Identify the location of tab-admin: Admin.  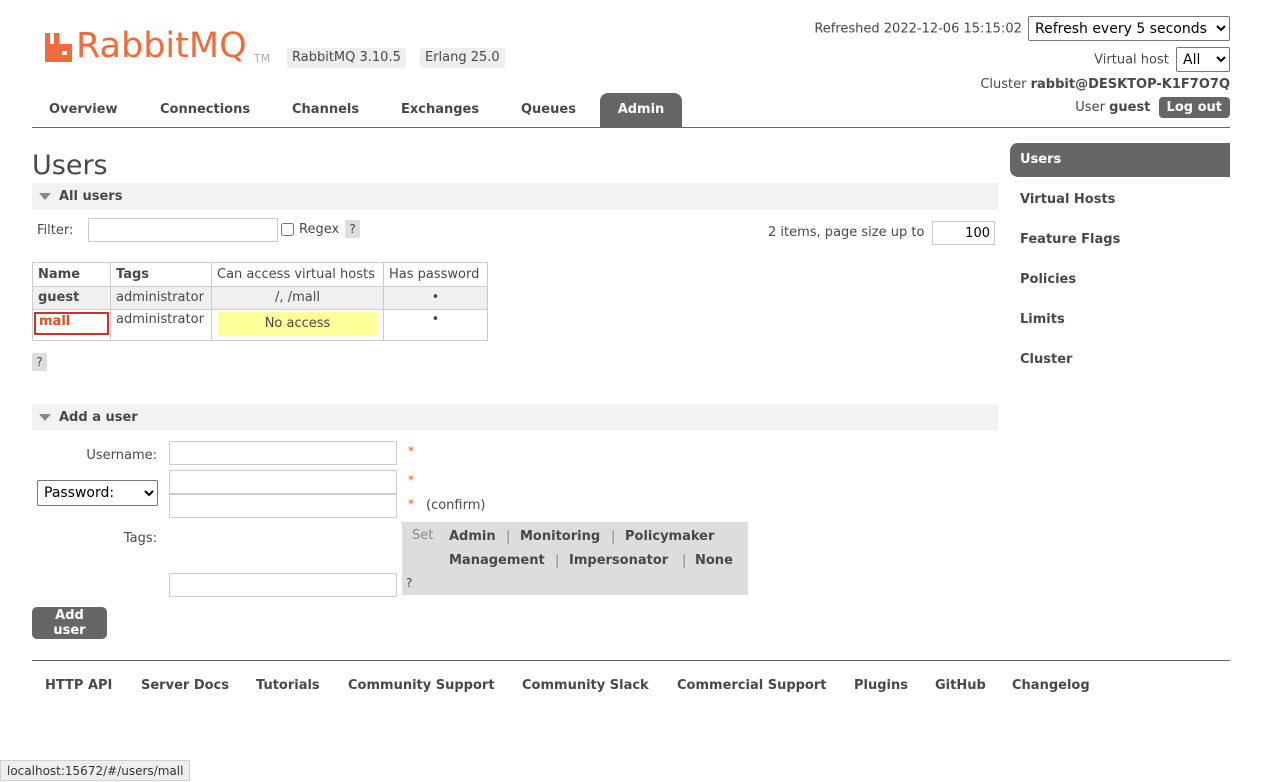
(641, 110).